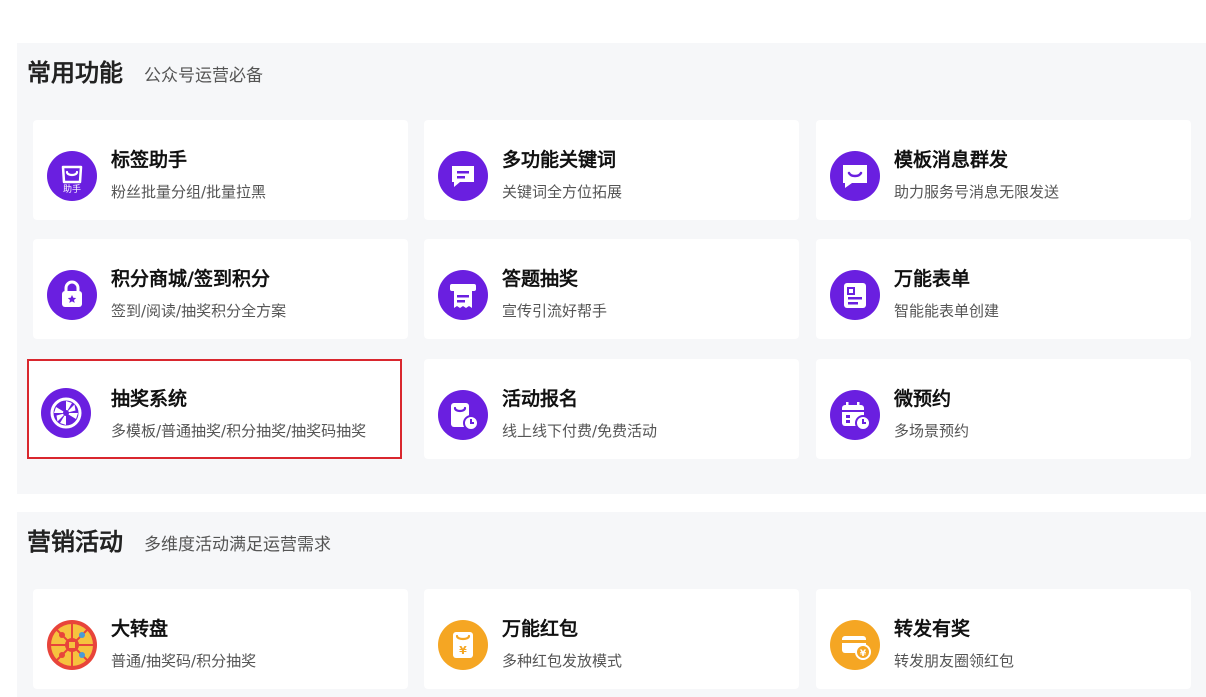  Describe the element at coordinates (540, 399) in the screenshot. I see `card-title: 活动报名` at that location.